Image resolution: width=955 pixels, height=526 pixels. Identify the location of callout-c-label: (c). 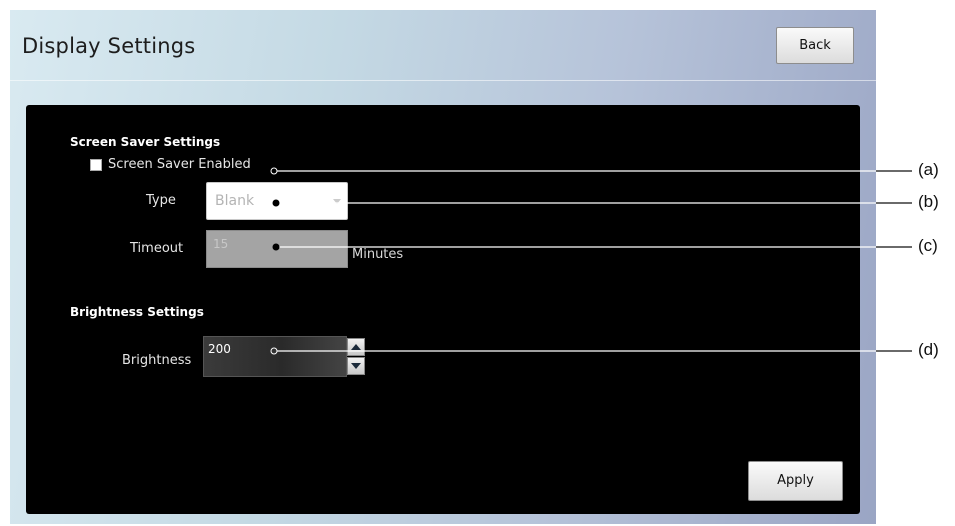
(928, 245).